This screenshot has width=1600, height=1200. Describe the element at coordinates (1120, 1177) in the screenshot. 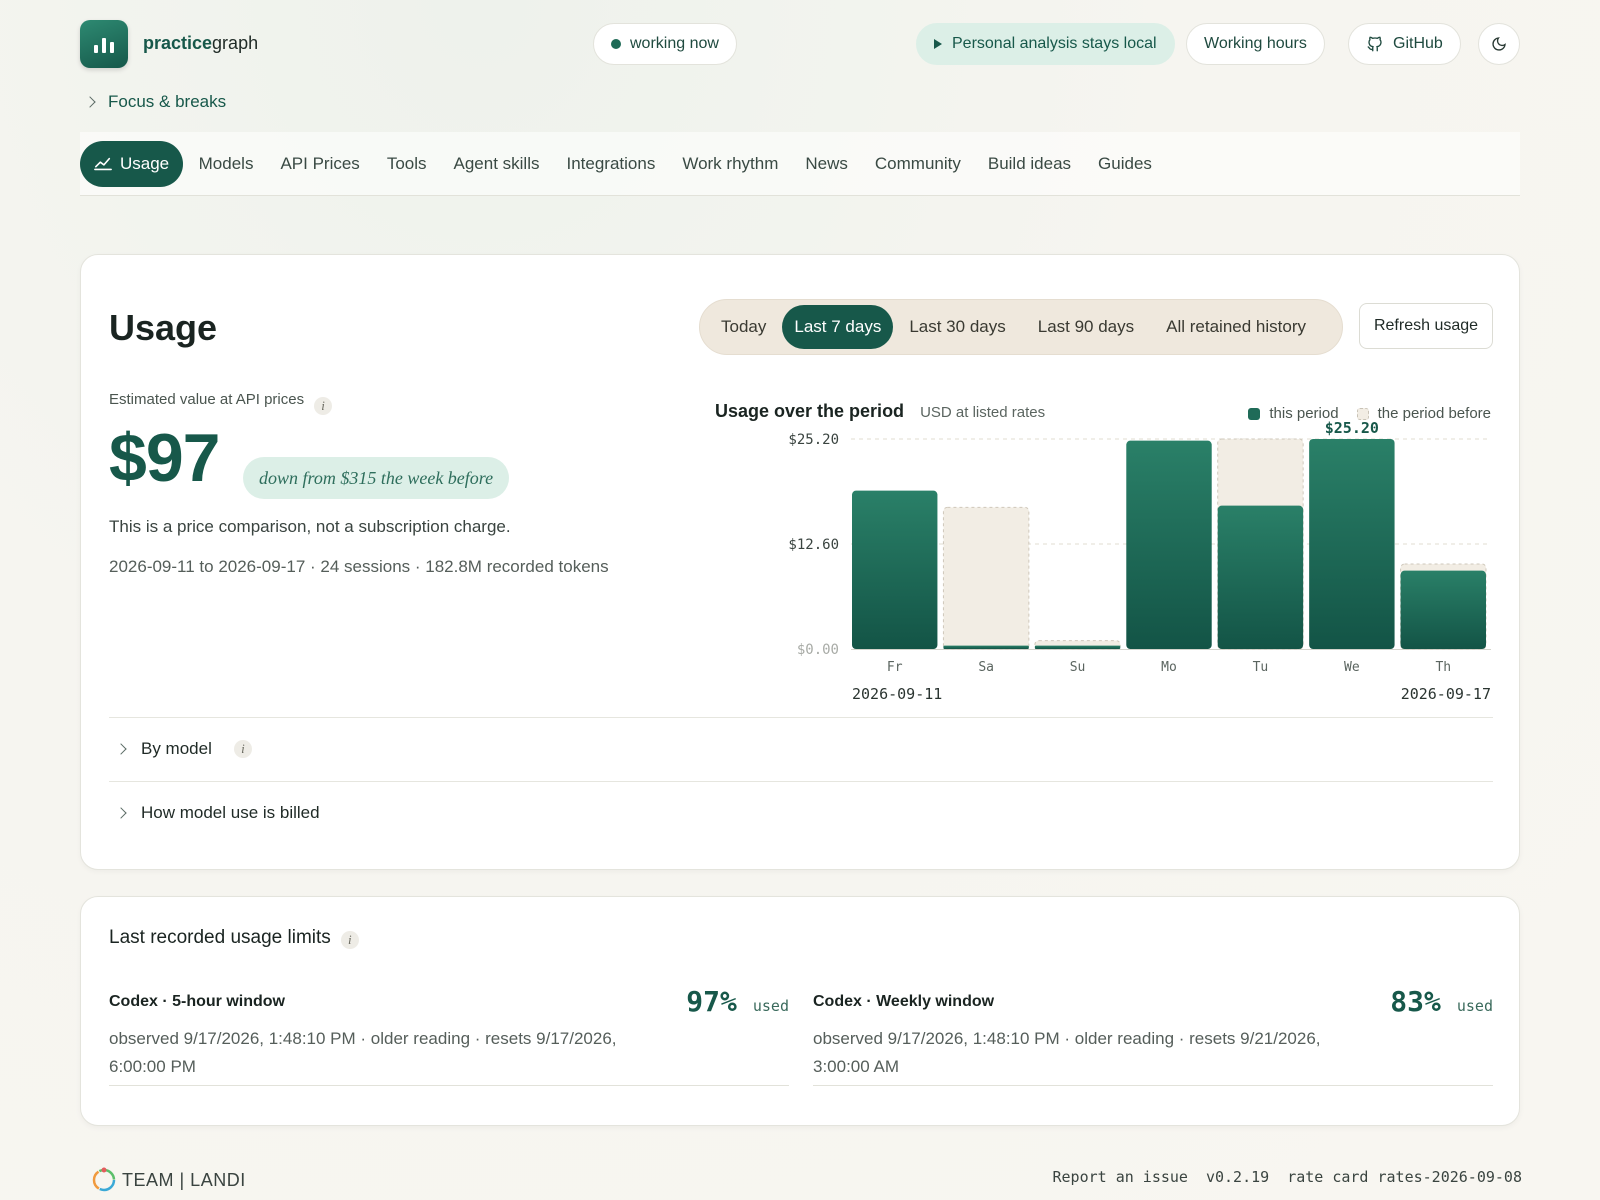

I see `report-issue-link: Report an issue` at that location.